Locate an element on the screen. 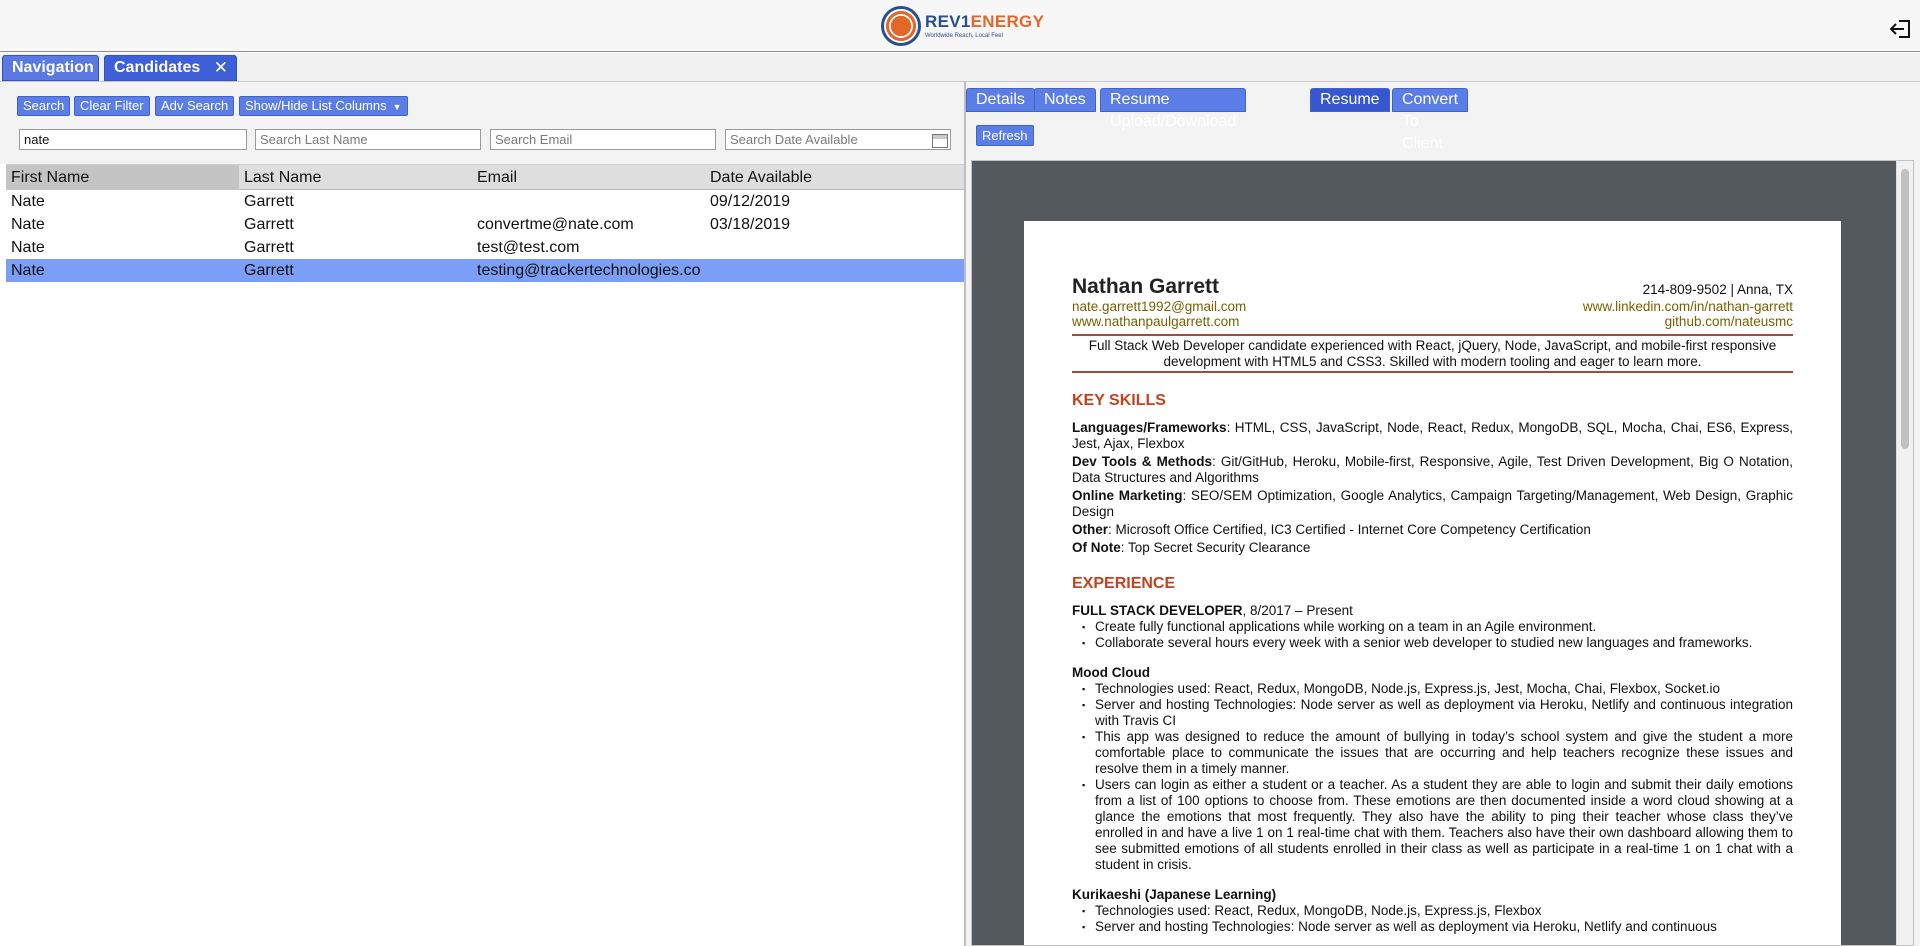 The width and height of the screenshot is (1920, 946). project-title: Kurikaeshi (Japanese Learning) is located at coordinates (1174, 894).